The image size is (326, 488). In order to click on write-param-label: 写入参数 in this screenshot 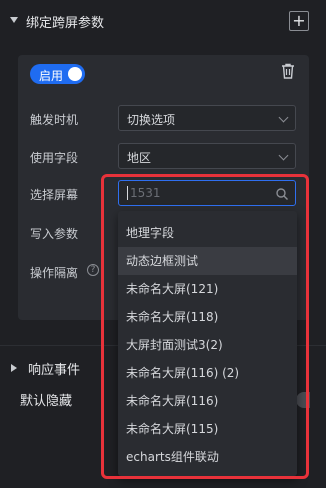, I will do `click(54, 234)`.